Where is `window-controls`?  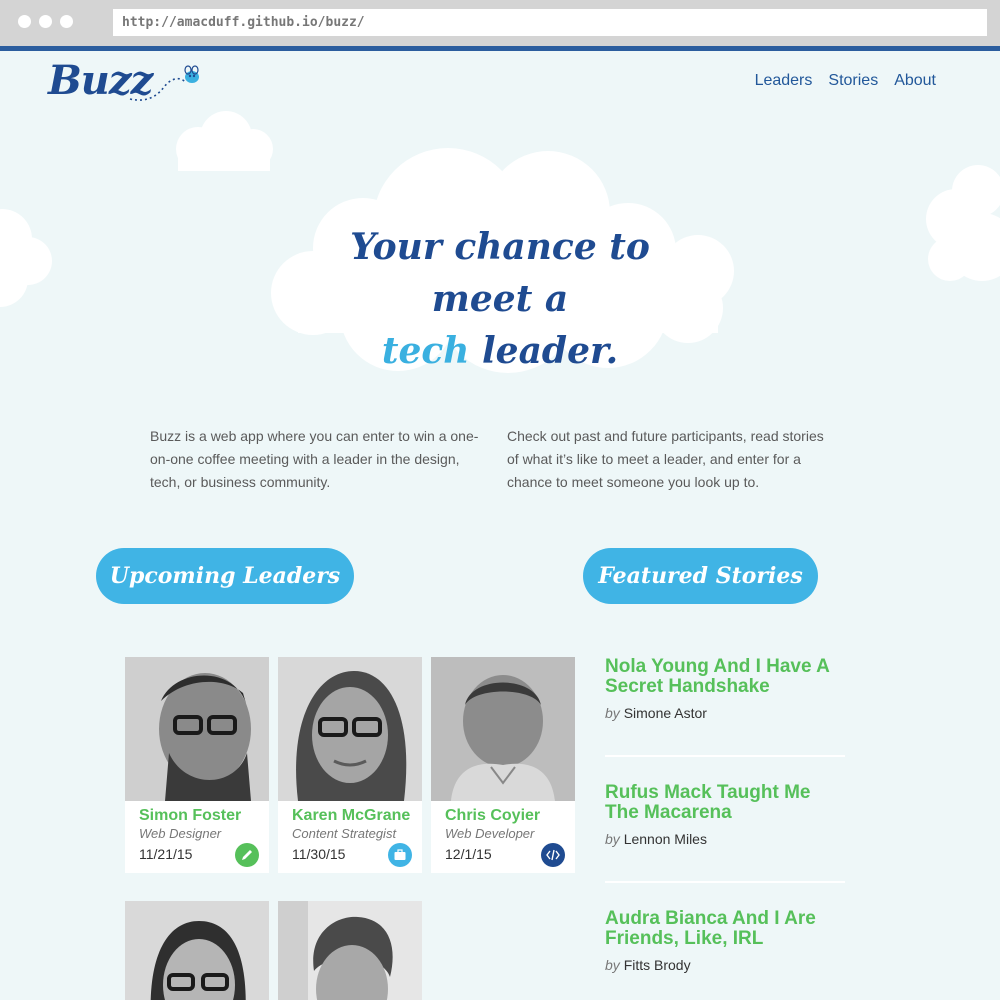
window-controls is located at coordinates (45, 21).